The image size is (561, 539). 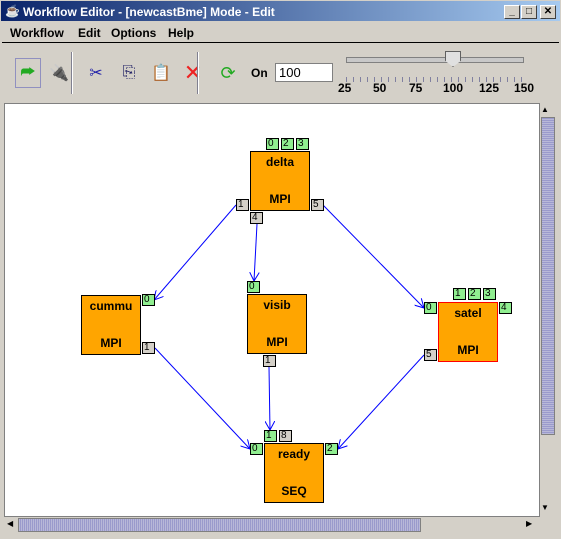 What do you see at coordinates (294, 454) in the screenshot?
I see `node-name: ready` at bounding box center [294, 454].